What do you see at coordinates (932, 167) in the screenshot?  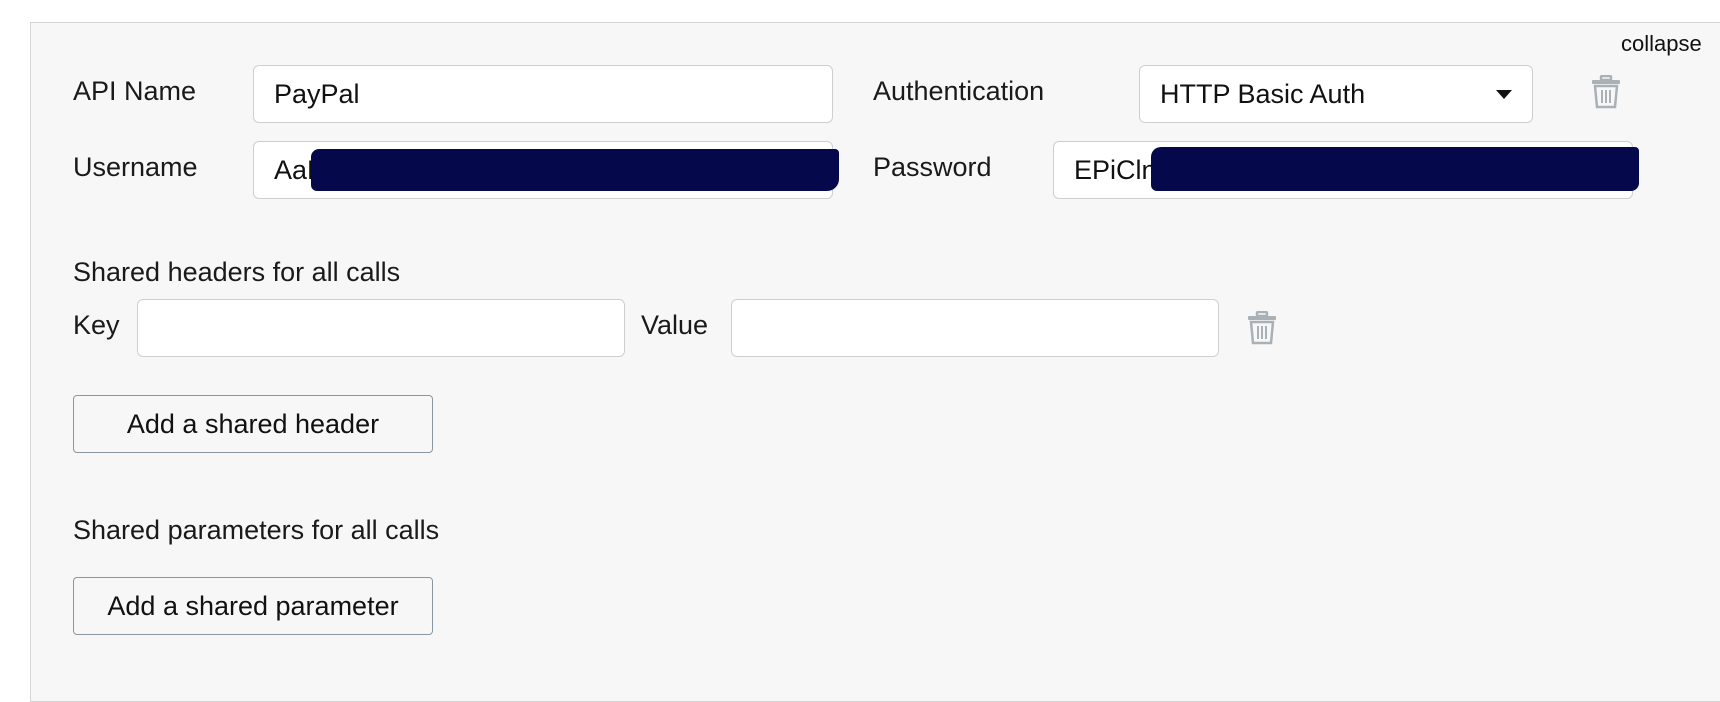 I see `password-label: Password` at bounding box center [932, 167].